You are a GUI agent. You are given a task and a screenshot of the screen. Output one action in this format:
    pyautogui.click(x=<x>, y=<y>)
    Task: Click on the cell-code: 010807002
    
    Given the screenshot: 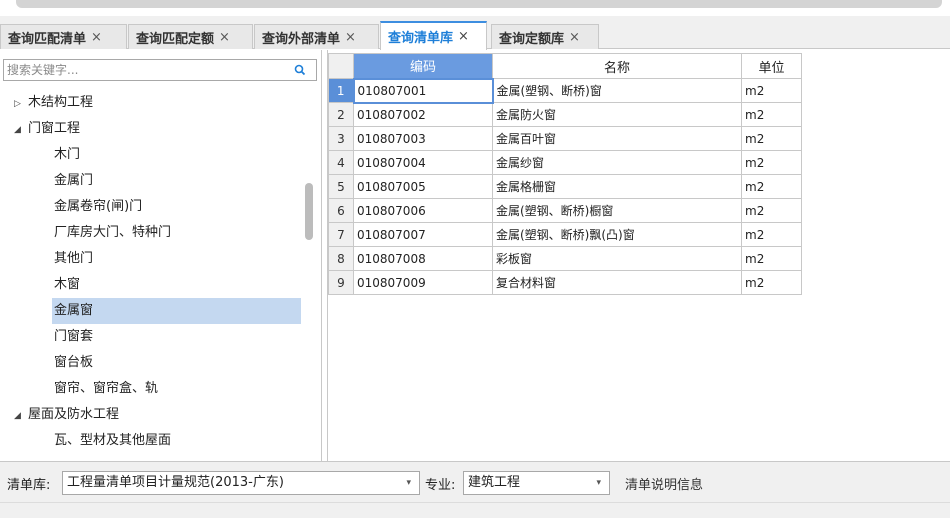 What is the action you would take?
    pyautogui.click(x=423, y=114)
    